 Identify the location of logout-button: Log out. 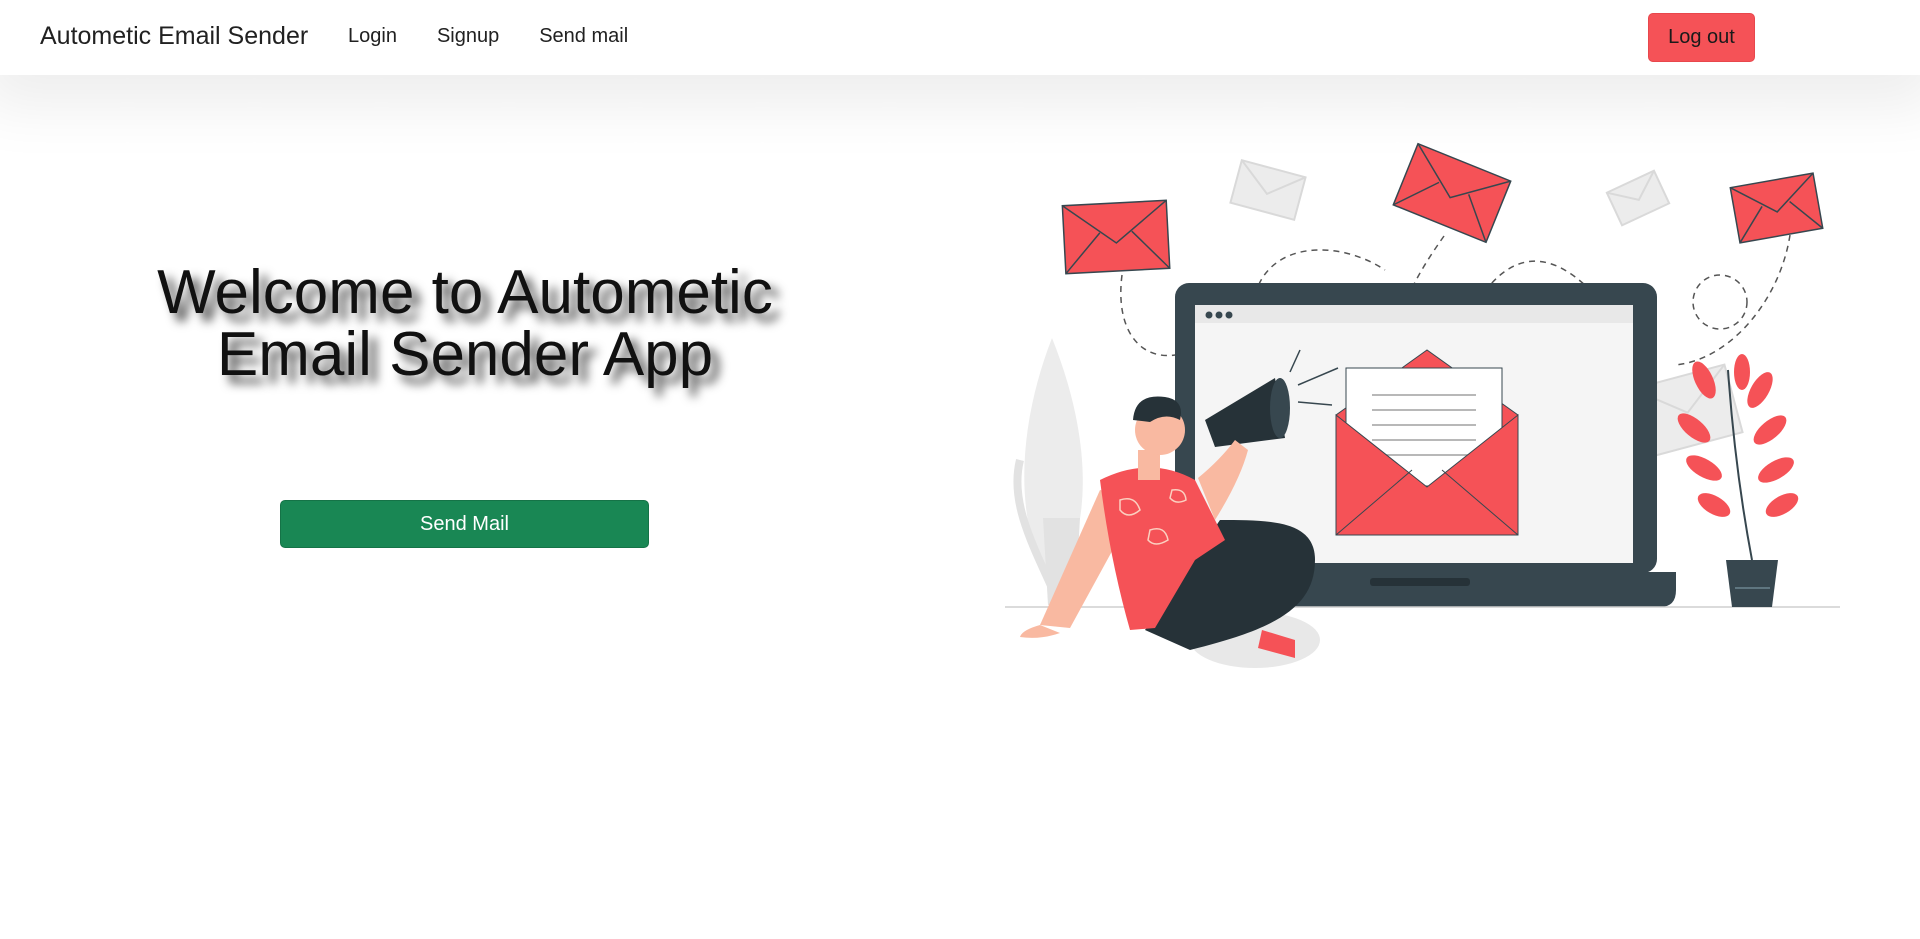
(1701, 37).